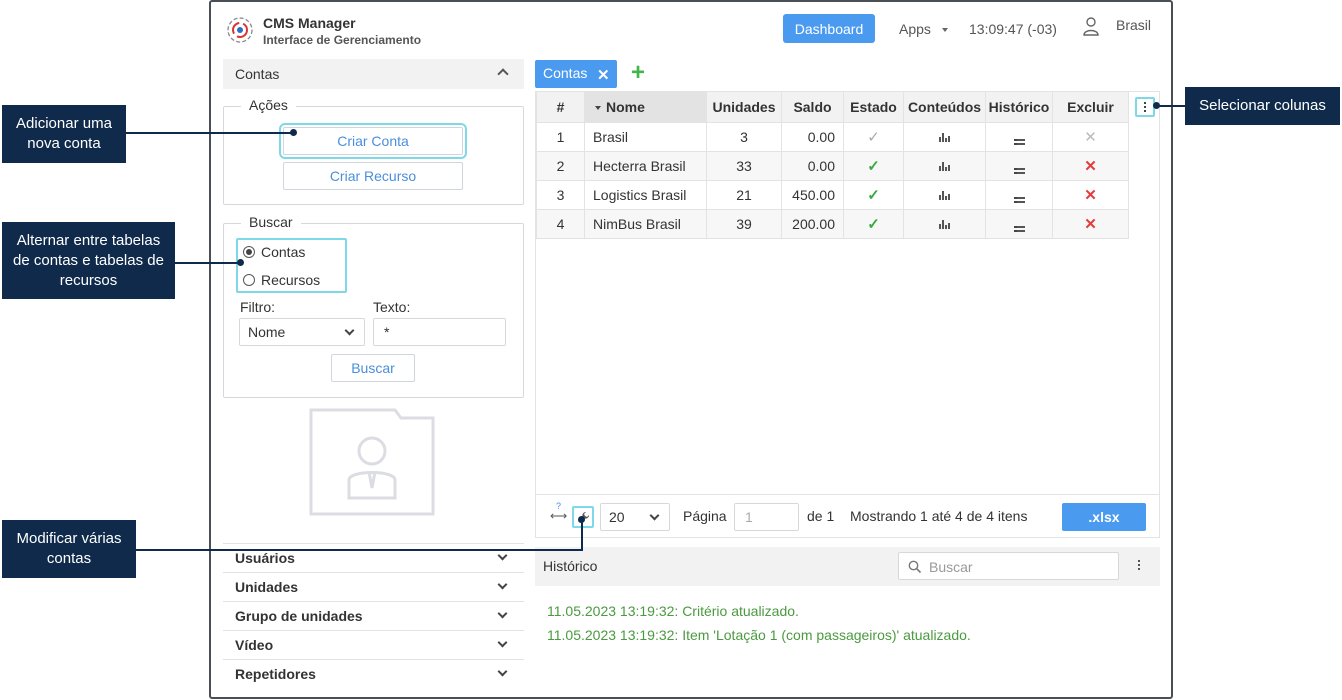 Image resolution: width=1342 pixels, height=700 pixels. I want to click on history-menu-icon, so click(1139, 565).